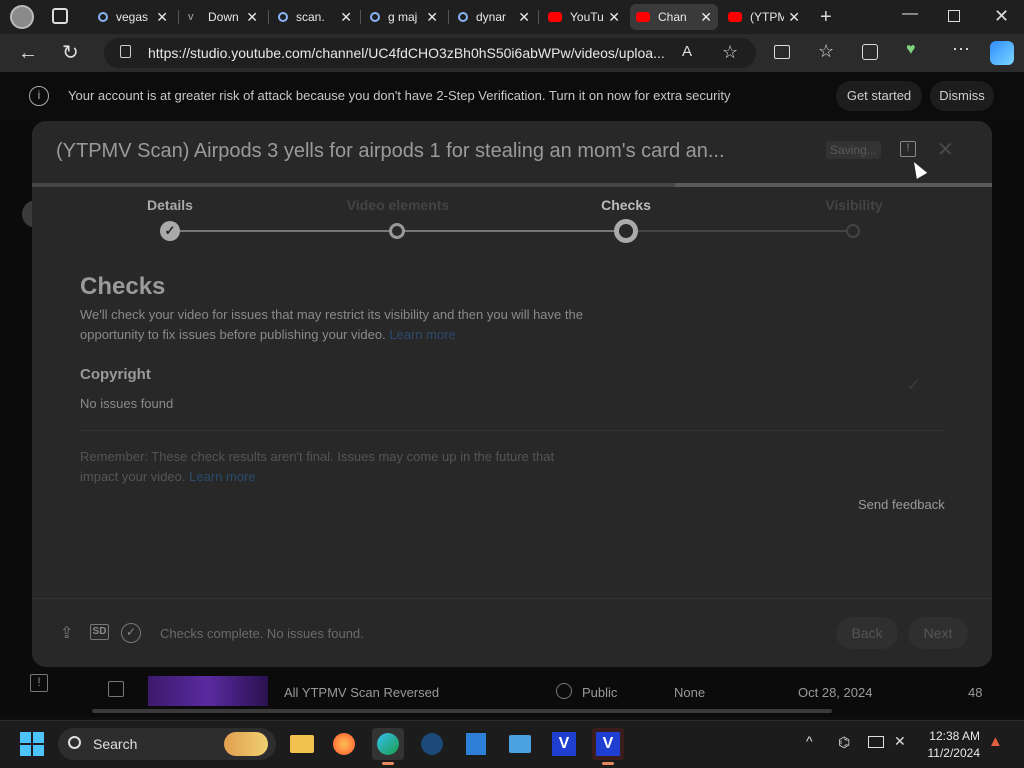 The width and height of the screenshot is (1024, 768). What do you see at coordinates (674, 17) in the screenshot?
I see `tab-channel: Chan ✕` at bounding box center [674, 17].